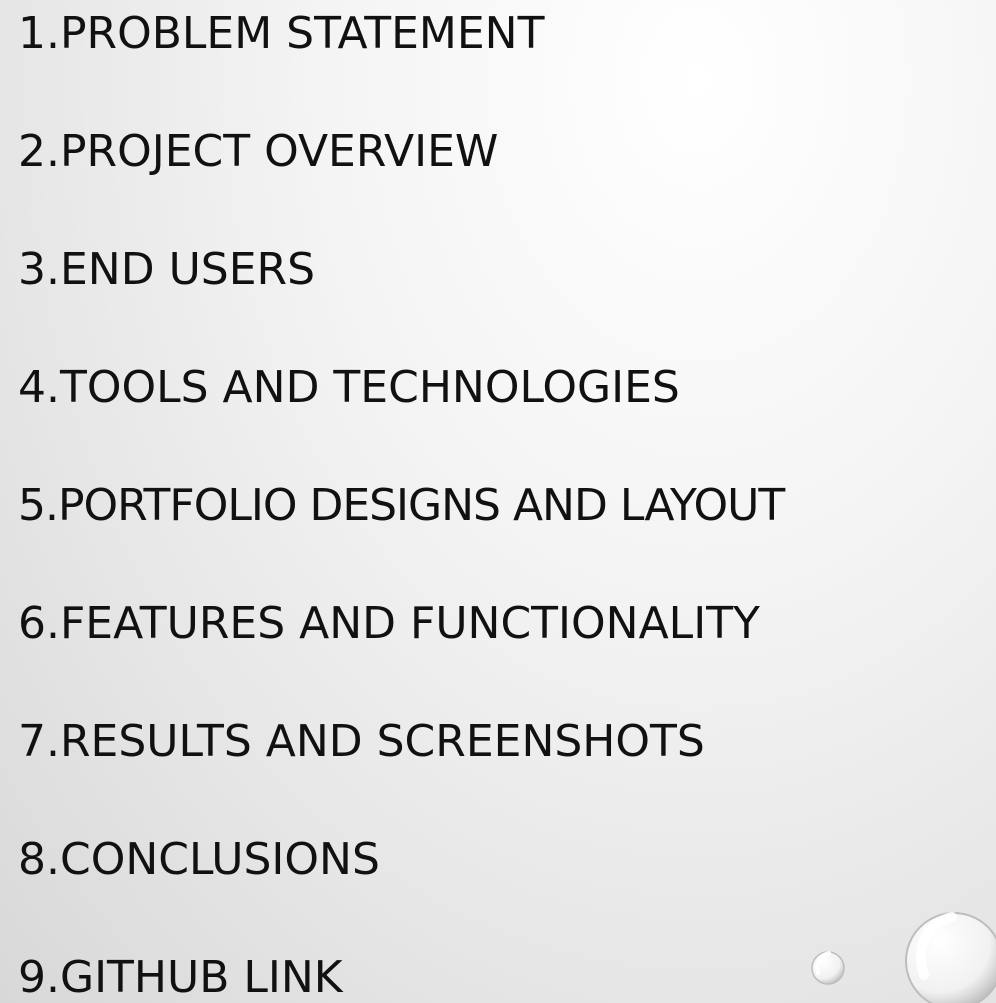  What do you see at coordinates (389, 623) in the screenshot?
I see `agenda-item: 6.FEATURES AND FUNCTIONALITY` at bounding box center [389, 623].